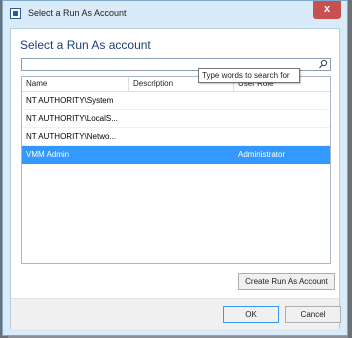 The height and width of the screenshot is (338, 352). Describe the element at coordinates (70, 100) in the screenshot. I see `cell-name: NT AUTHORITY\System` at that location.